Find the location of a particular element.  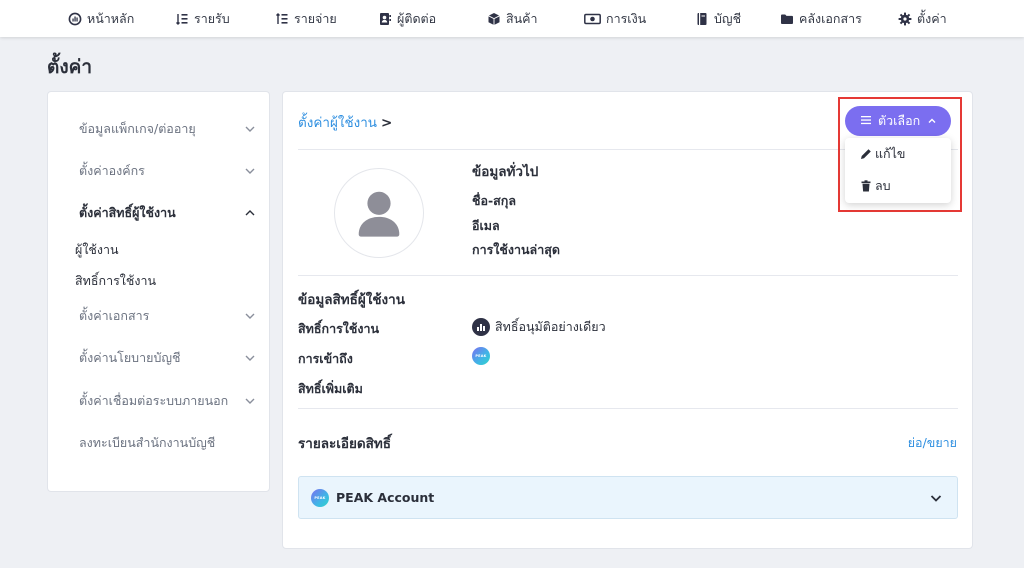

options-button: ตัวเลือก is located at coordinates (898, 121).